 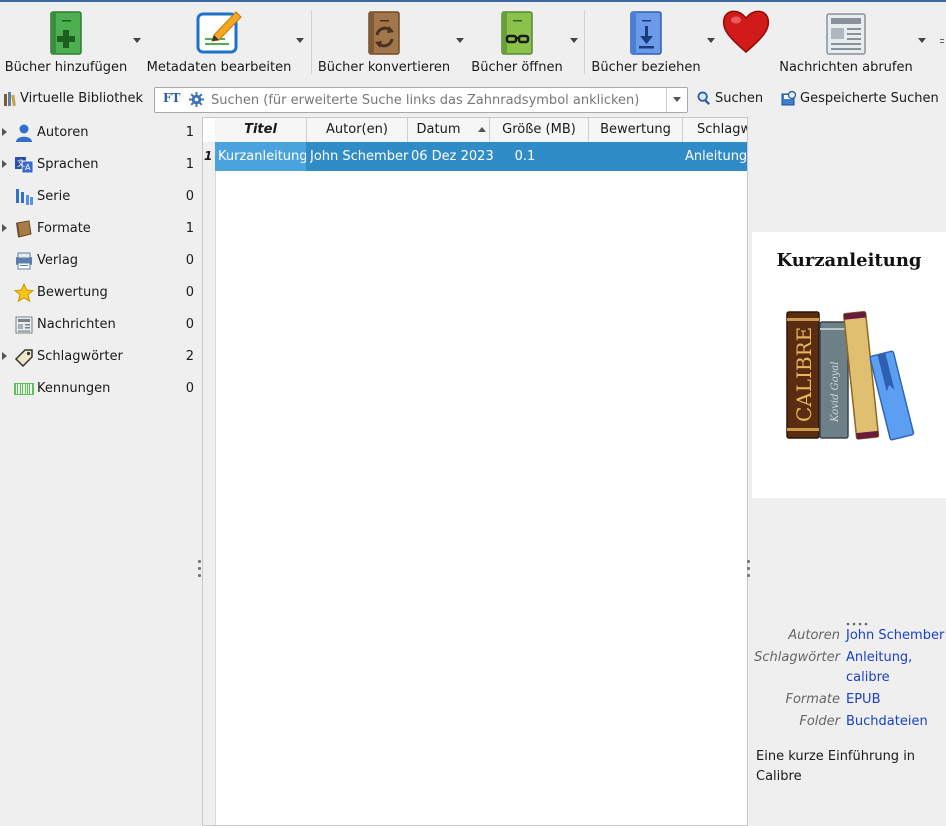 What do you see at coordinates (749, 572) in the screenshot?
I see `right-splitter-handle` at bounding box center [749, 572].